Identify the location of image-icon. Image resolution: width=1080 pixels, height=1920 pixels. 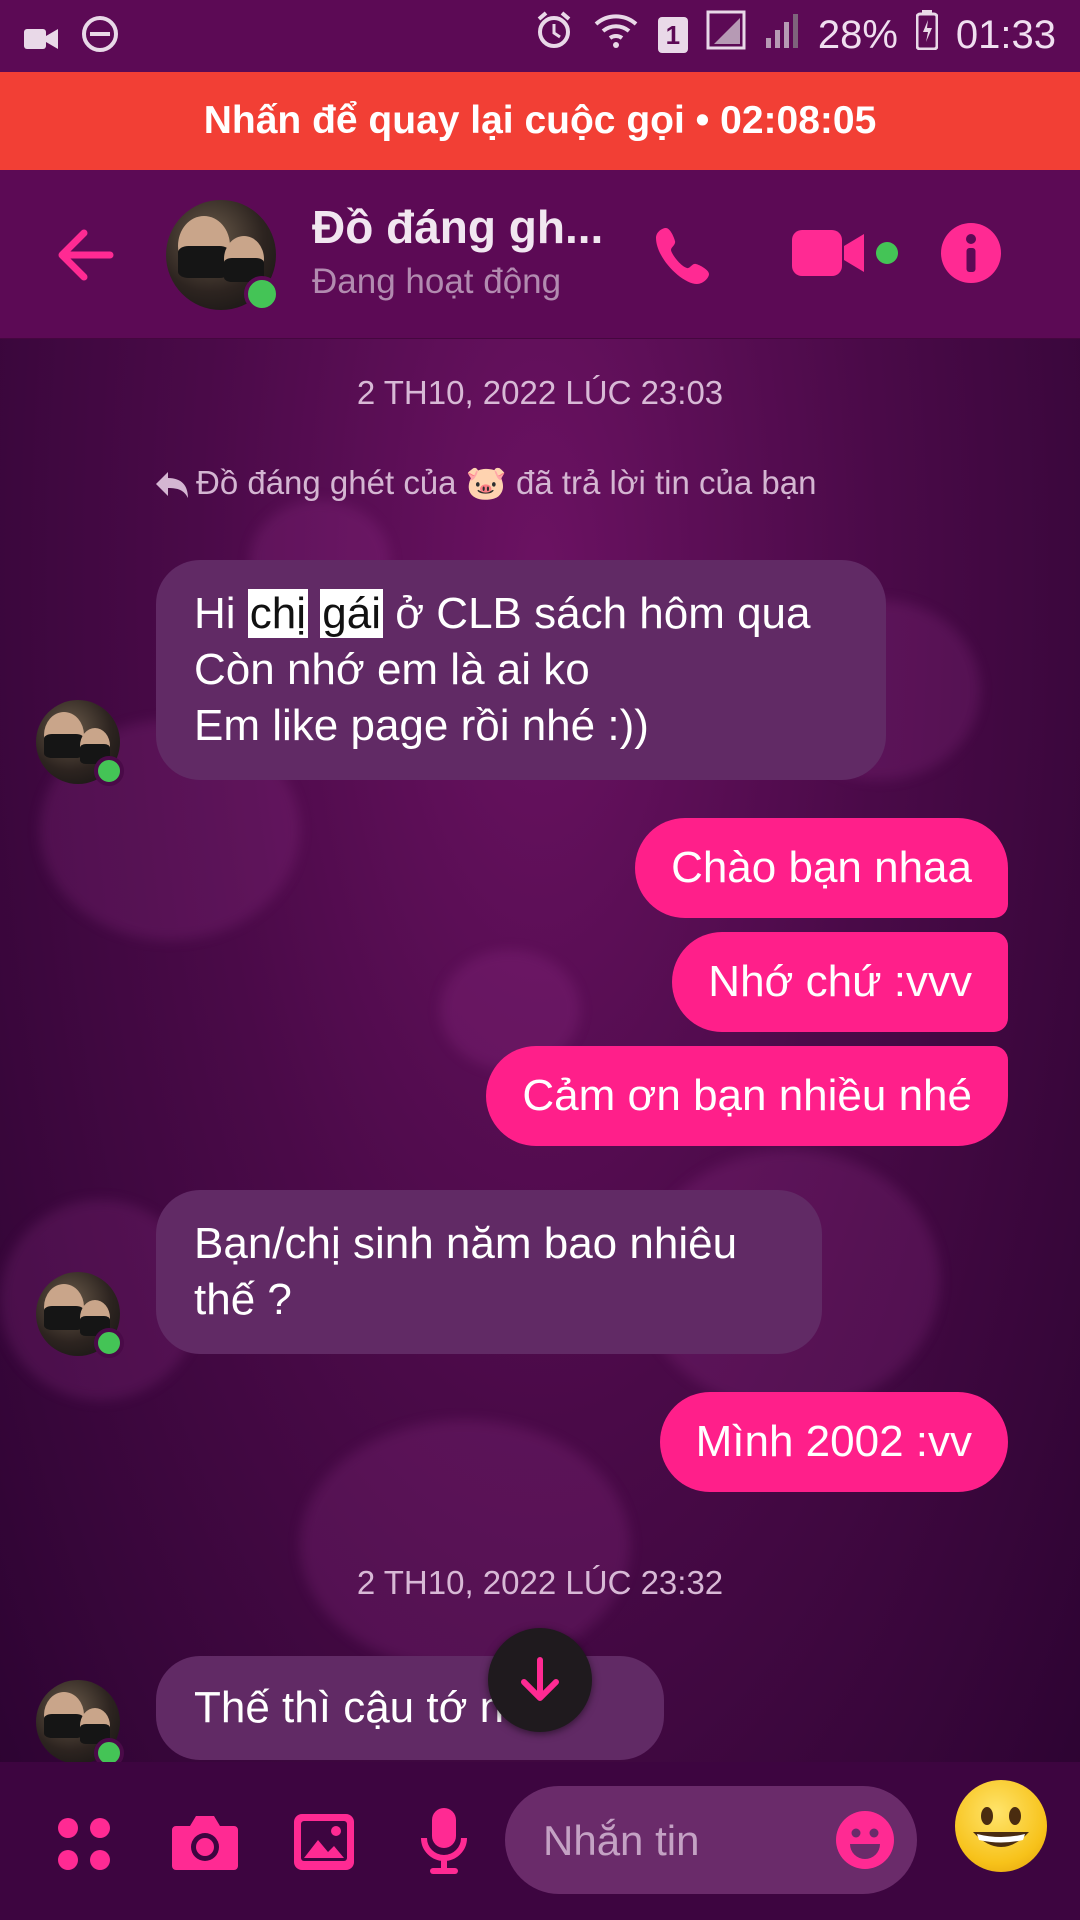
(324, 1842).